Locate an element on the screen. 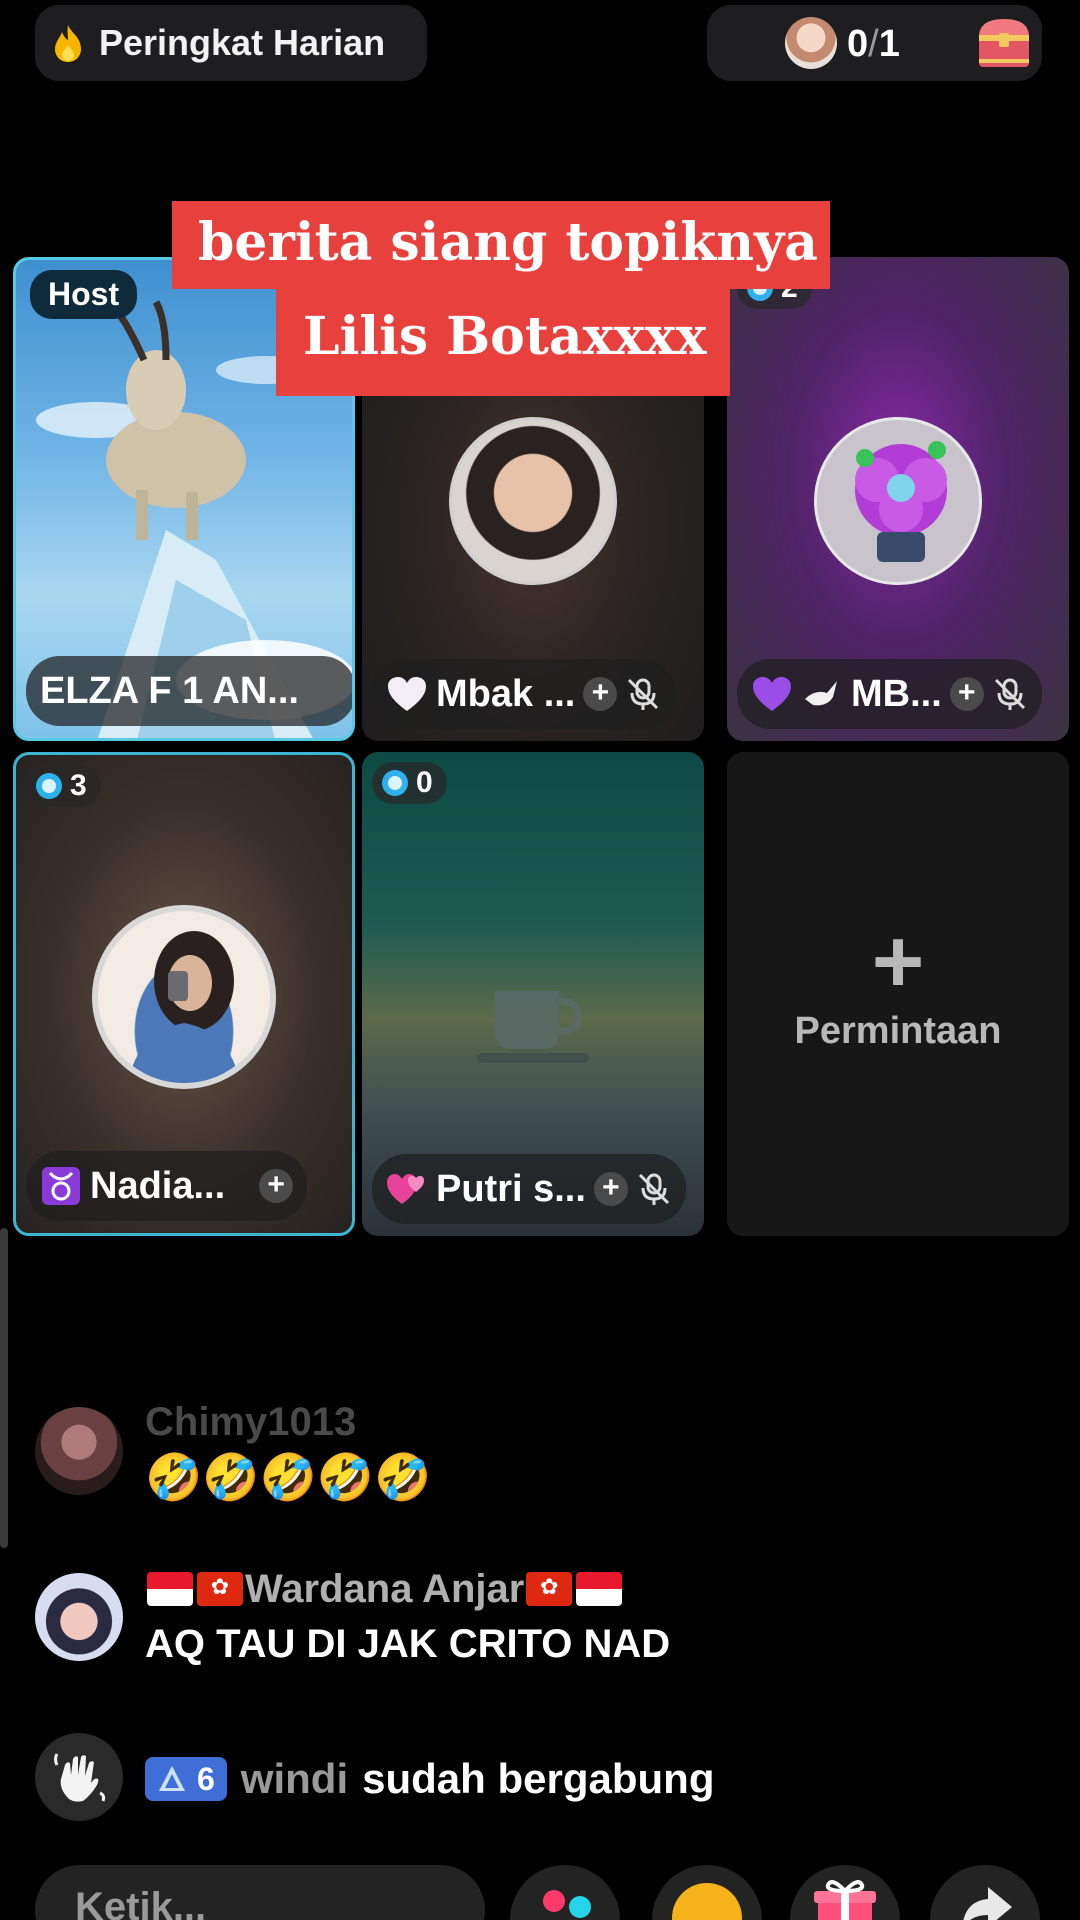  host-badge: Host is located at coordinates (84, 294).